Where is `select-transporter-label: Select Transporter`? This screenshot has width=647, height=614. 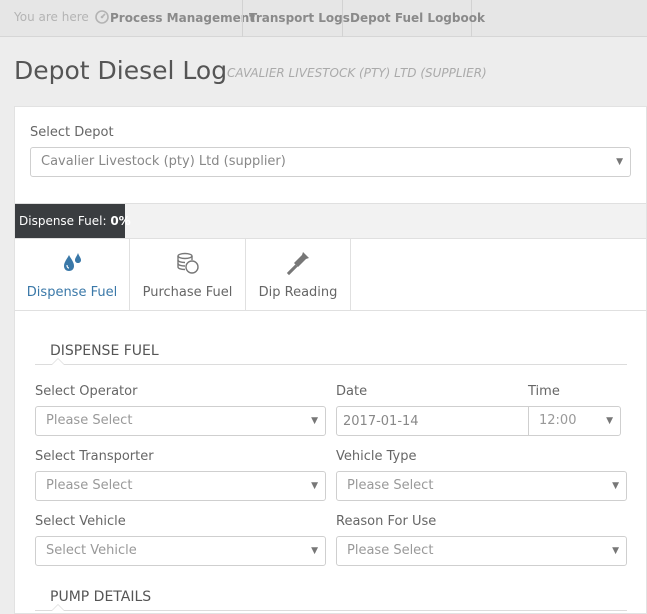 select-transporter-label: Select Transporter is located at coordinates (94, 456).